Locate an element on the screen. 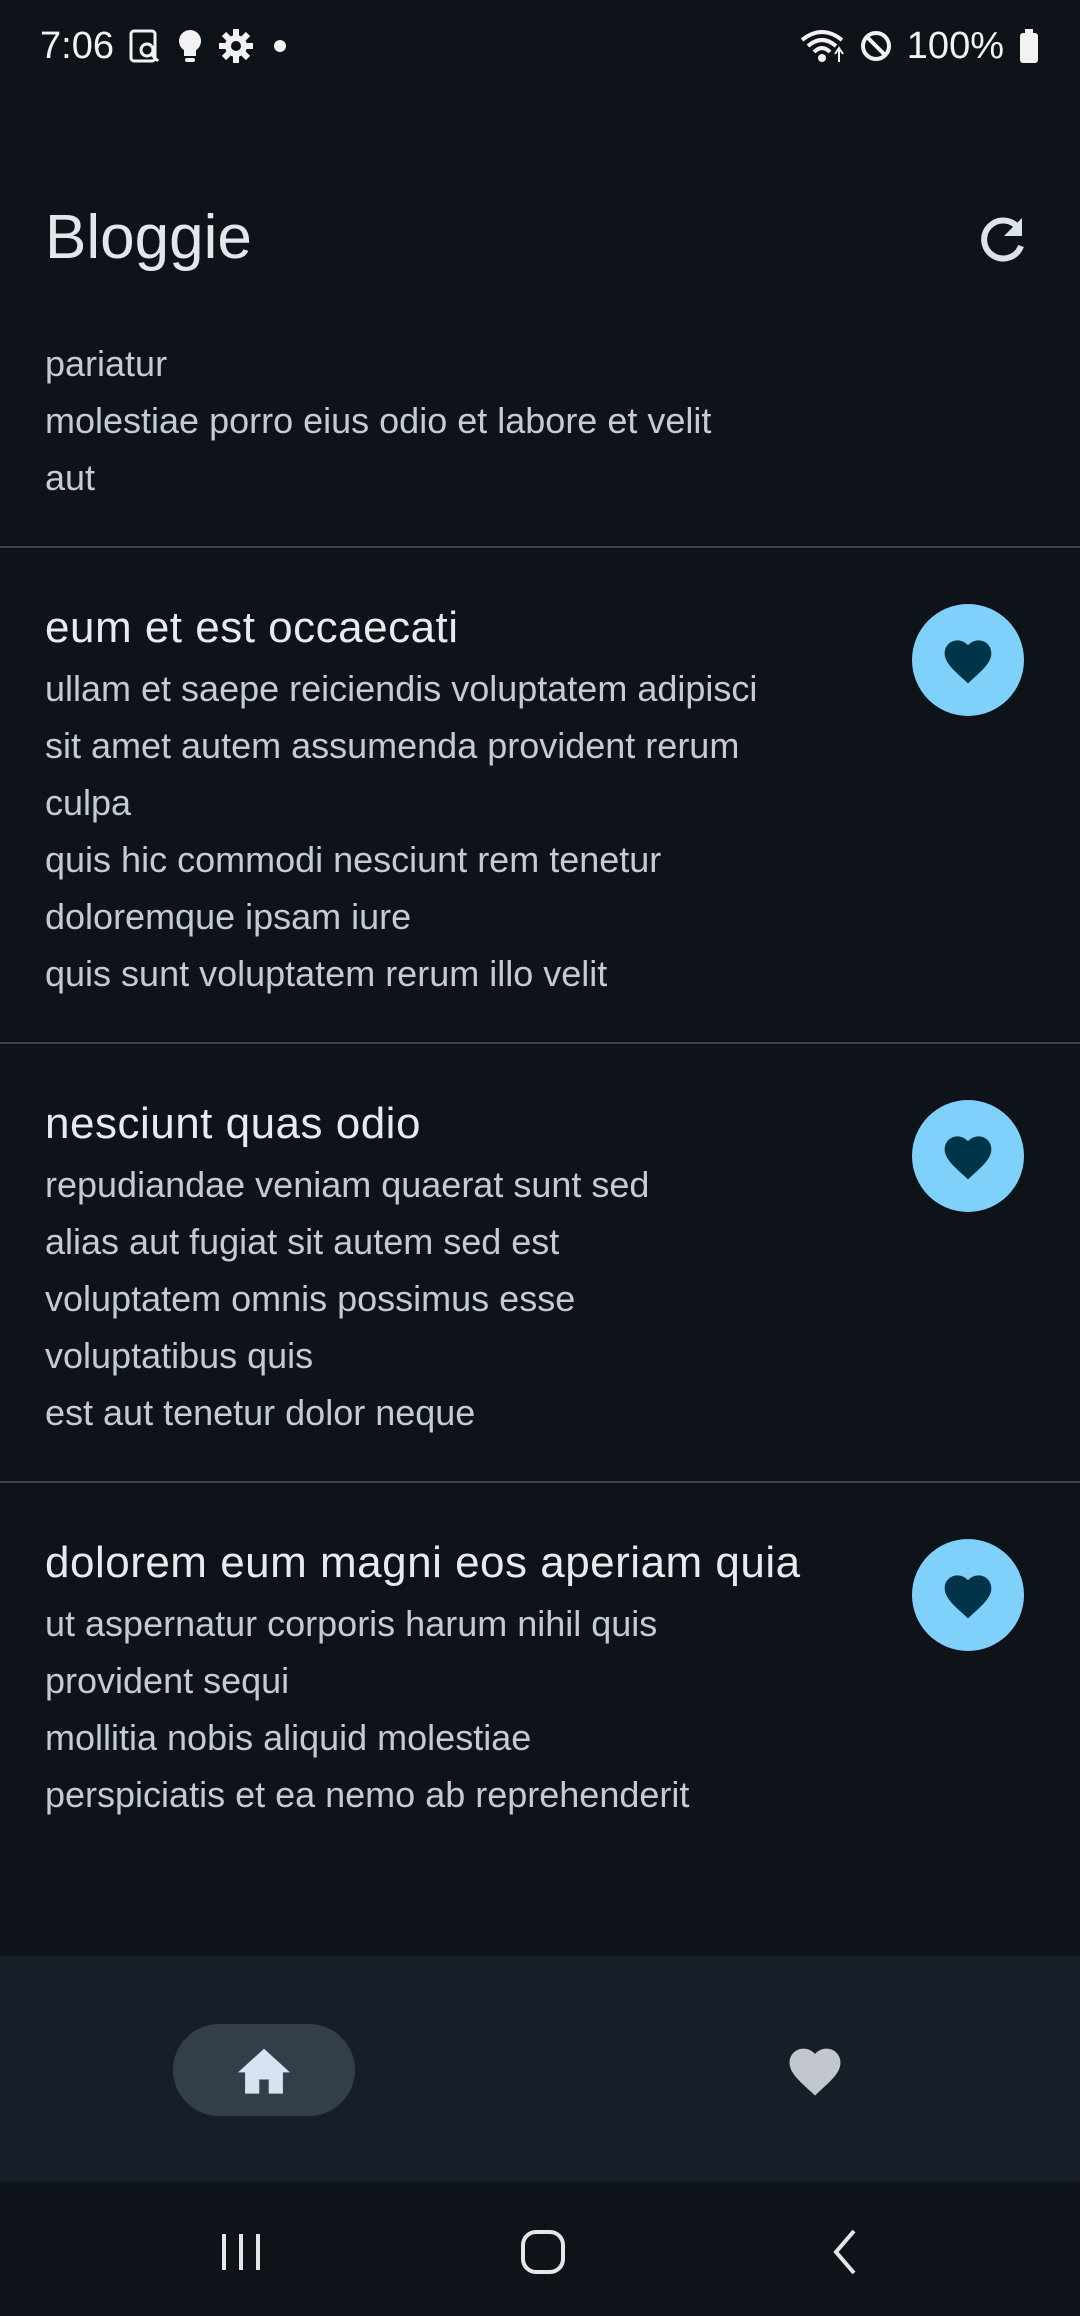 The width and height of the screenshot is (1080, 2316). post-body-line: repudiandae veniam quaerat sunt sed is located at coordinates (347, 1184).